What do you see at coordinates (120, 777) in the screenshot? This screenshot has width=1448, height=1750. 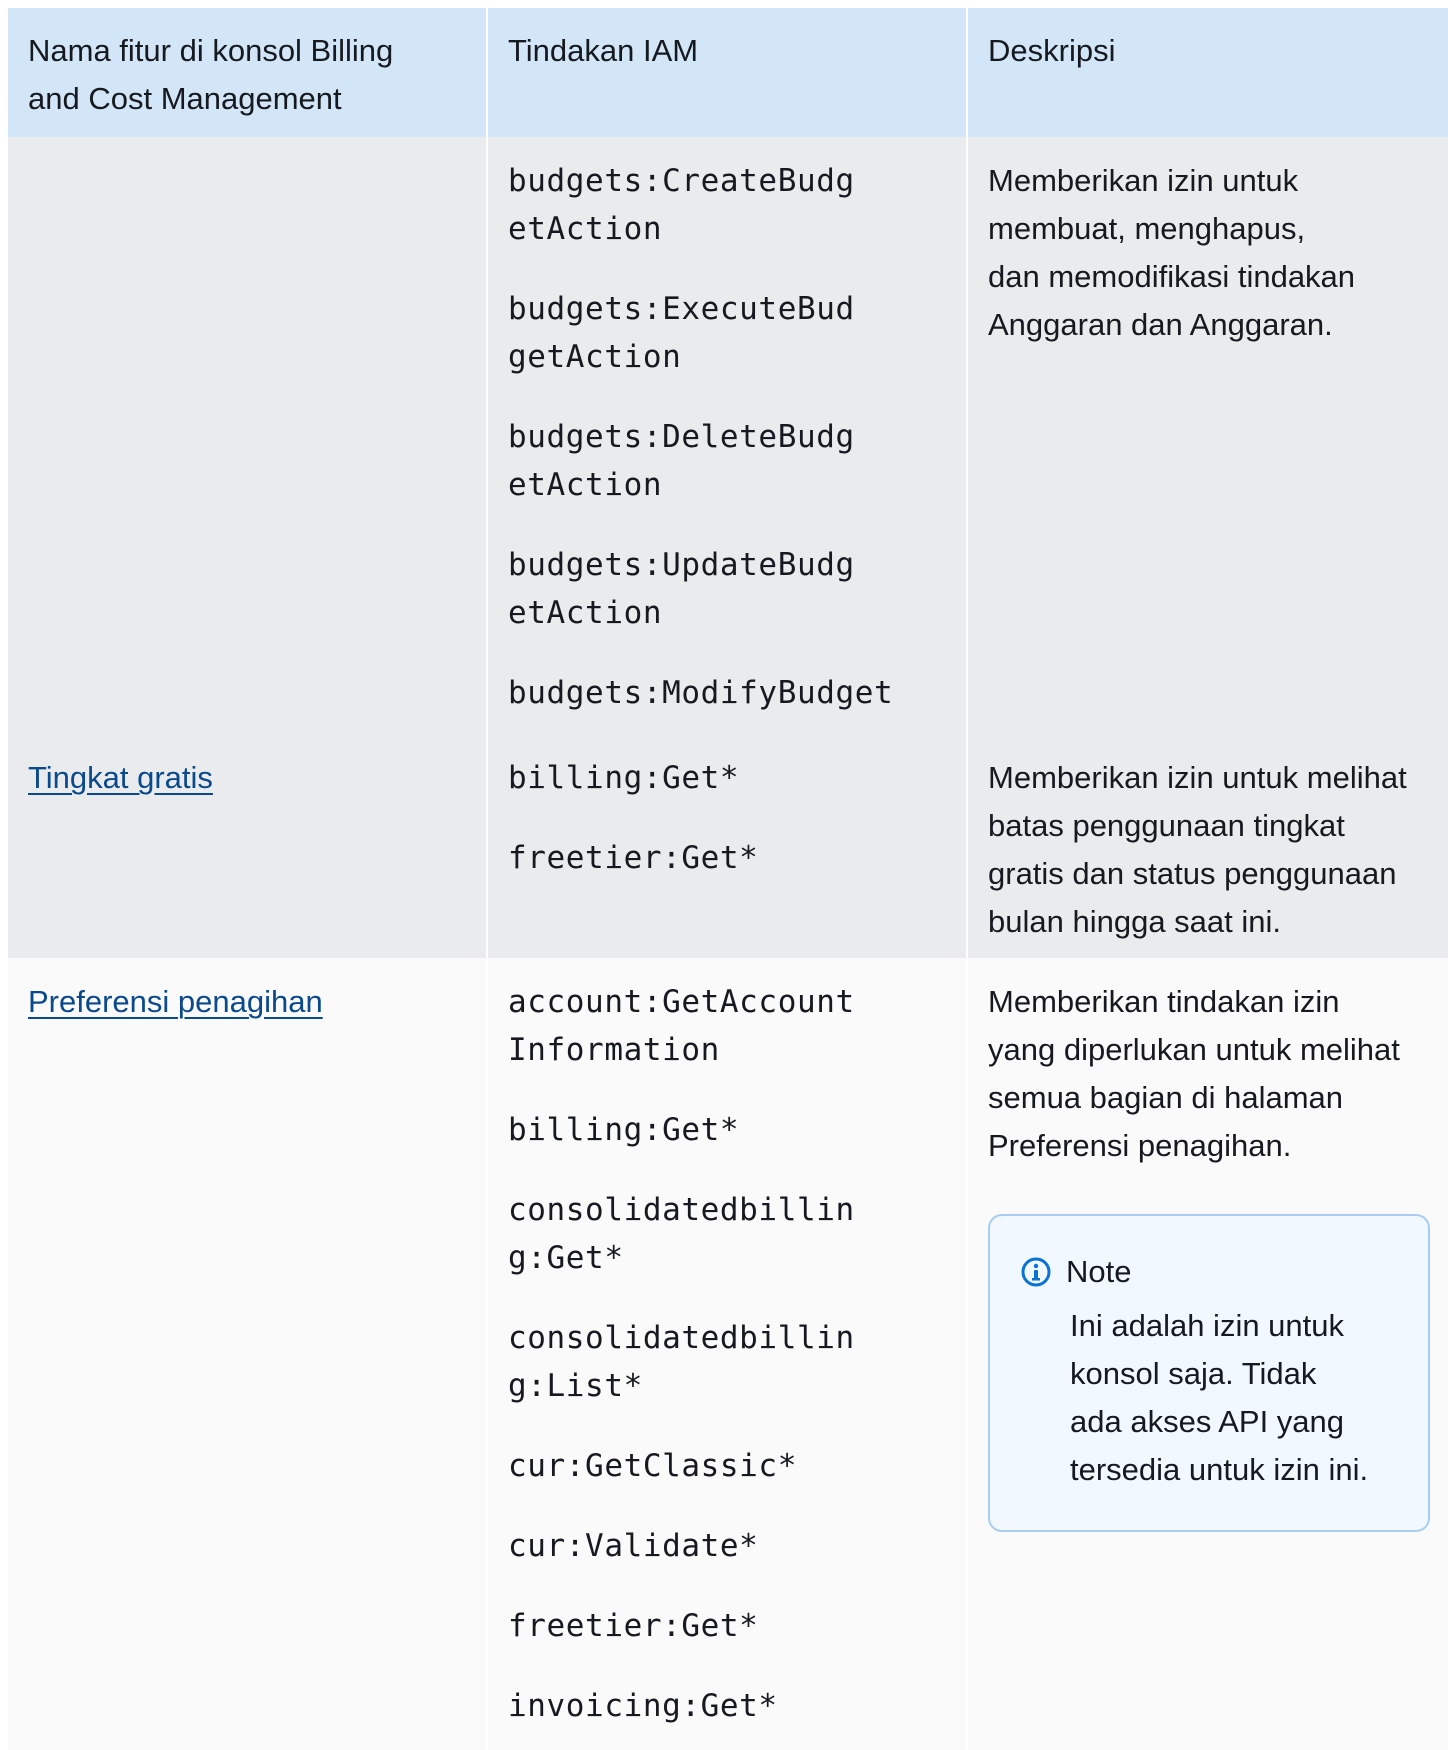 I see `free-tier-link: Tingkat gratis` at bounding box center [120, 777].